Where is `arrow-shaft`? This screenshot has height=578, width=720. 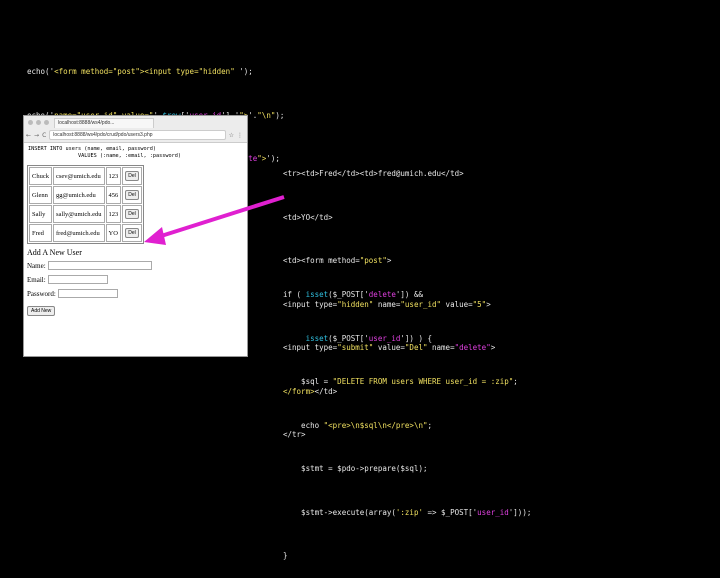
arrow-shaft is located at coordinates (221, 217).